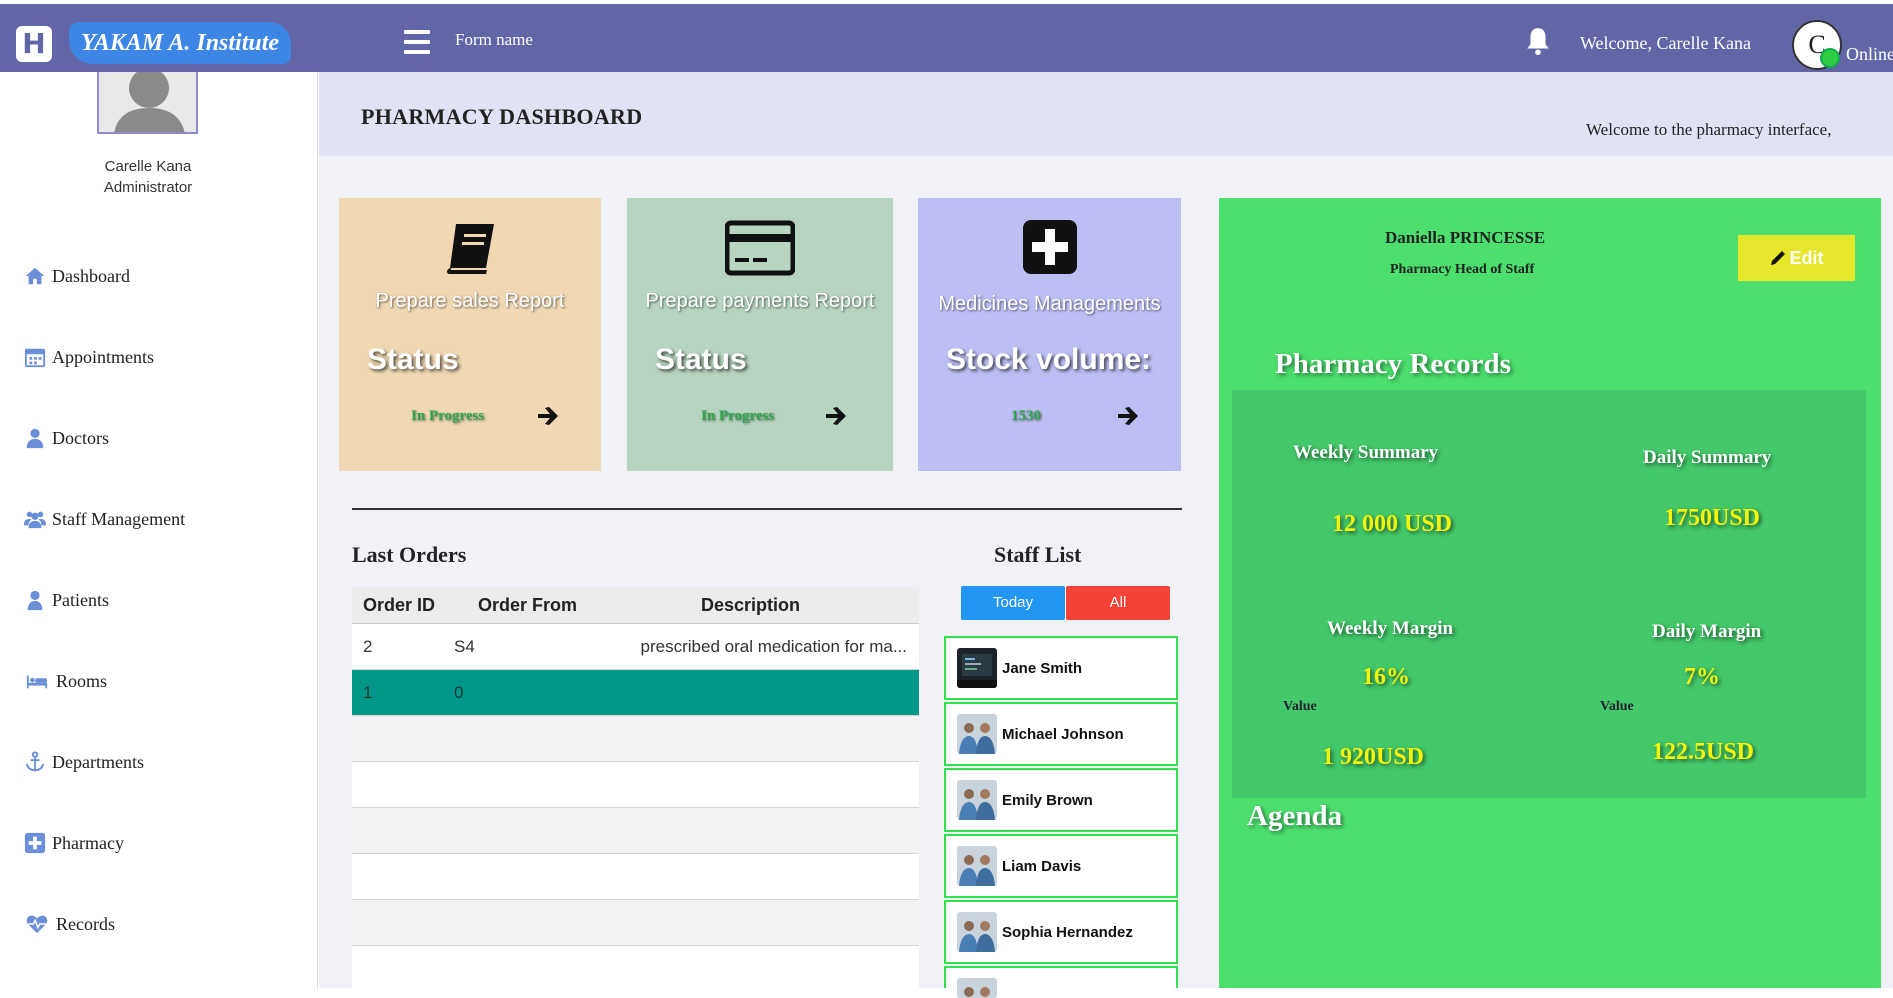  What do you see at coordinates (1049, 304) in the screenshot?
I see `card-caption: Medicines Managements` at bounding box center [1049, 304].